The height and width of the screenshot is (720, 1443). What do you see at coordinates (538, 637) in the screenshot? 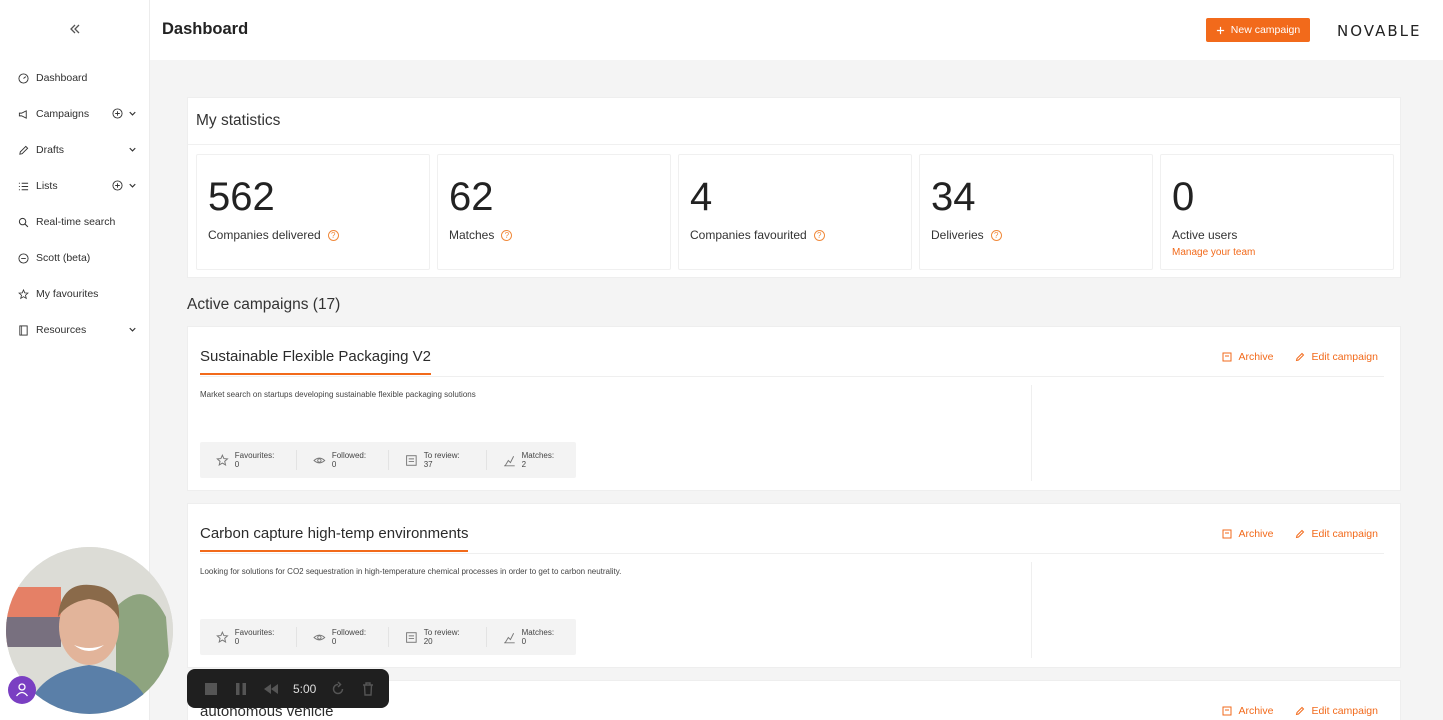
I see `metric-label: Matches: 0` at bounding box center [538, 637].